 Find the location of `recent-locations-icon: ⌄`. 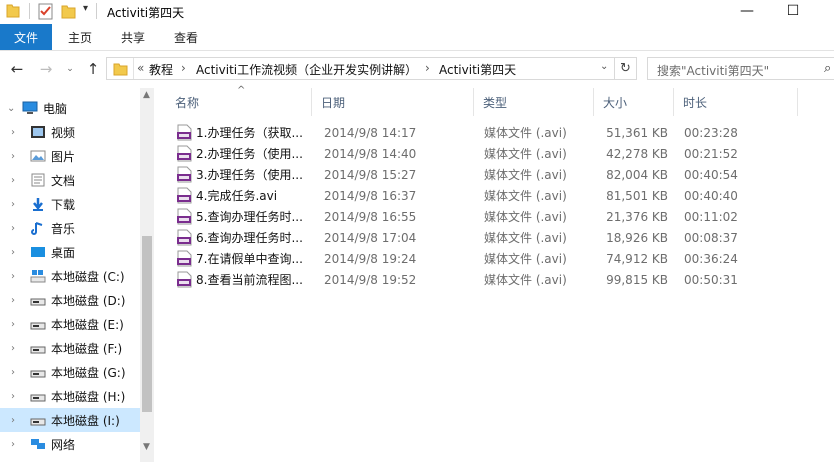

recent-locations-icon: ⌄ is located at coordinates (70, 69).